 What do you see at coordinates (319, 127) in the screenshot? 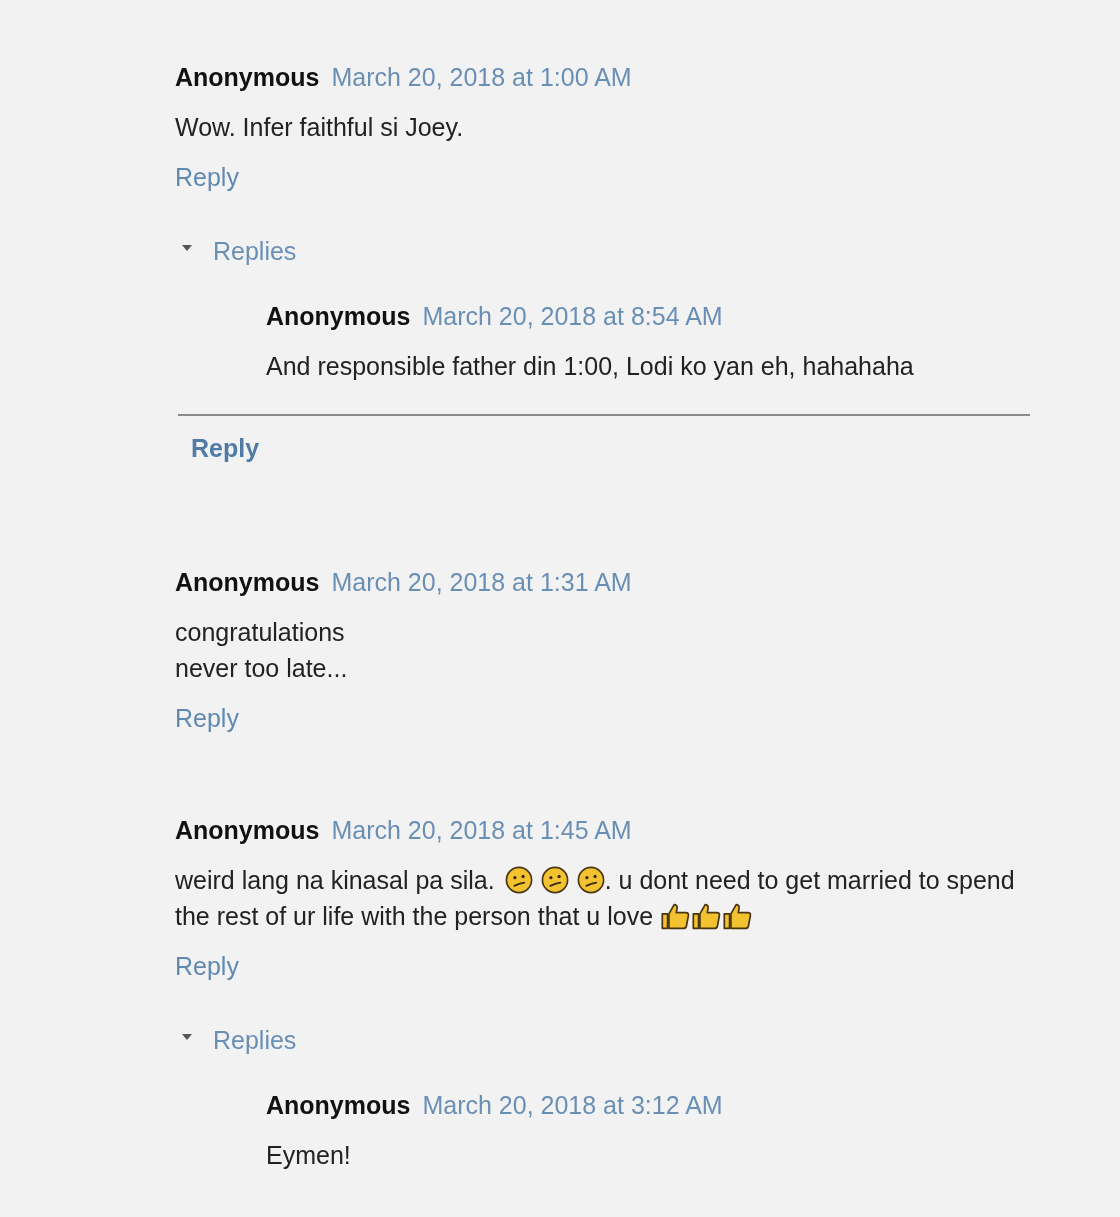
I see `comment-text: Wow. Infer faithful si Joey.` at bounding box center [319, 127].